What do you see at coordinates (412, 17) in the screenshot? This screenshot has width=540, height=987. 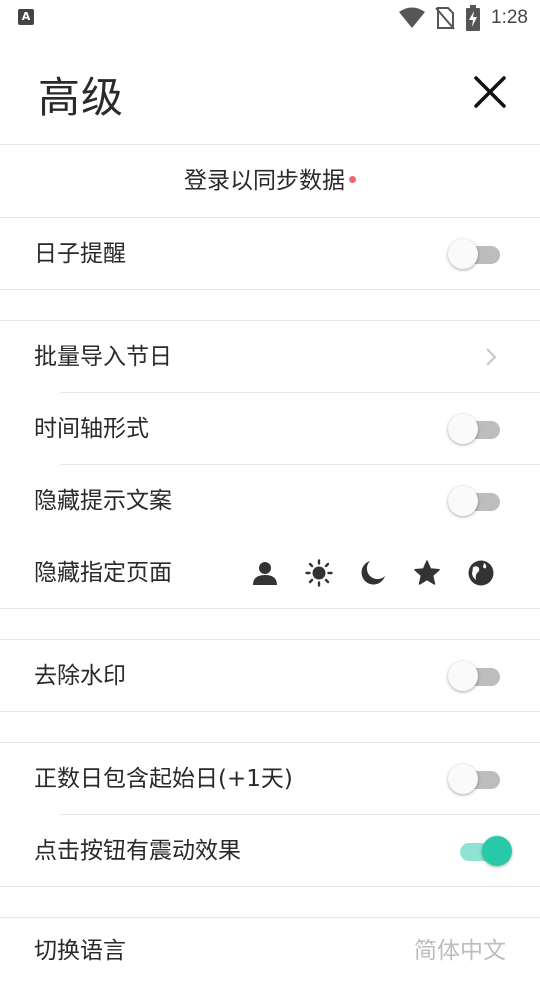 I see `wifi-icon` at bounding box center [412, 17].